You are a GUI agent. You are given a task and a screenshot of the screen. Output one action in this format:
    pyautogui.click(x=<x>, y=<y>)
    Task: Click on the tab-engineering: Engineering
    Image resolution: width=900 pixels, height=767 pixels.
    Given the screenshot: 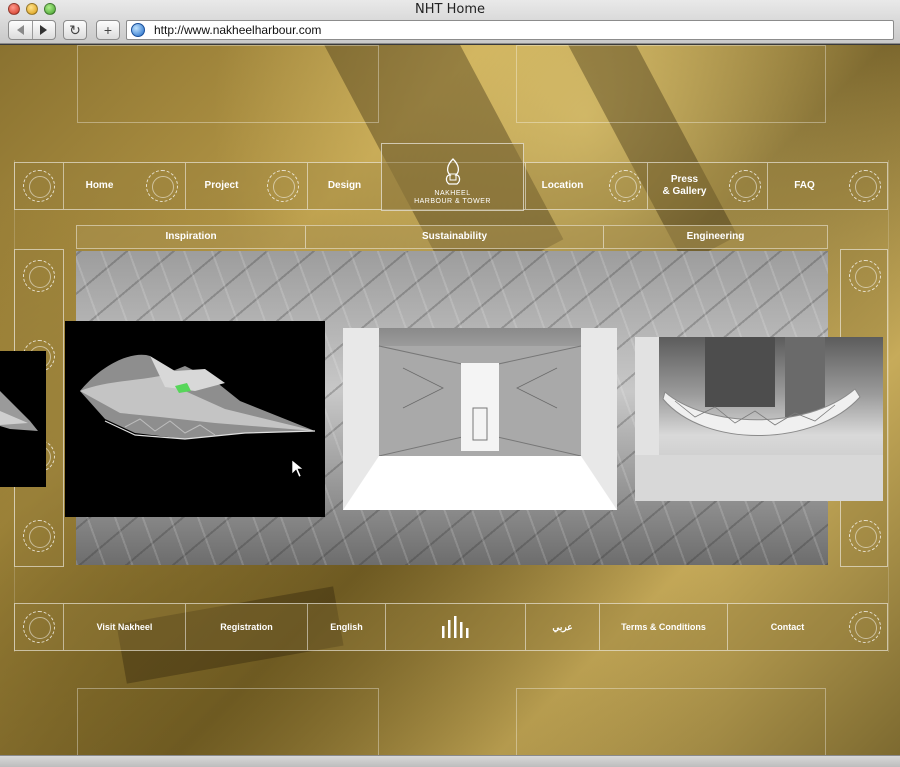 What is the action you would take?
    pyautogui.click(x=715, y=237)
    